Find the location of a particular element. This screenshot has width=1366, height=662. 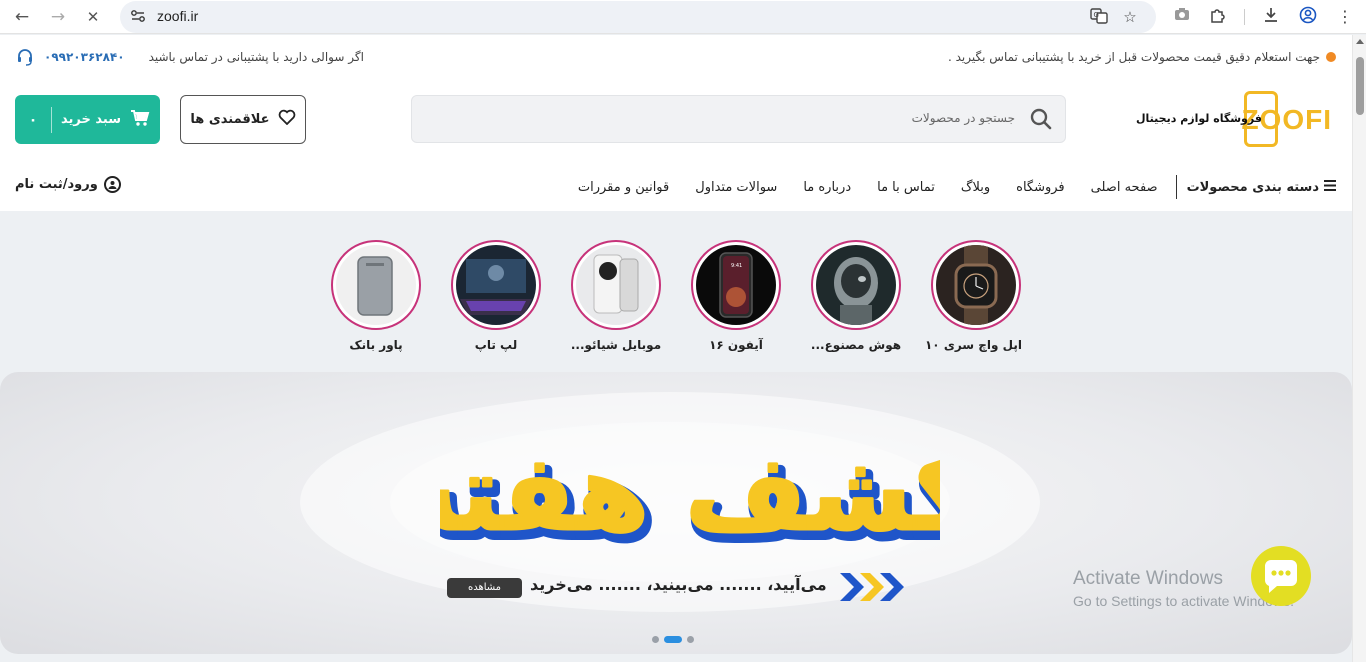

iphone-image: 9:41 is located at coordinates (736, 285).